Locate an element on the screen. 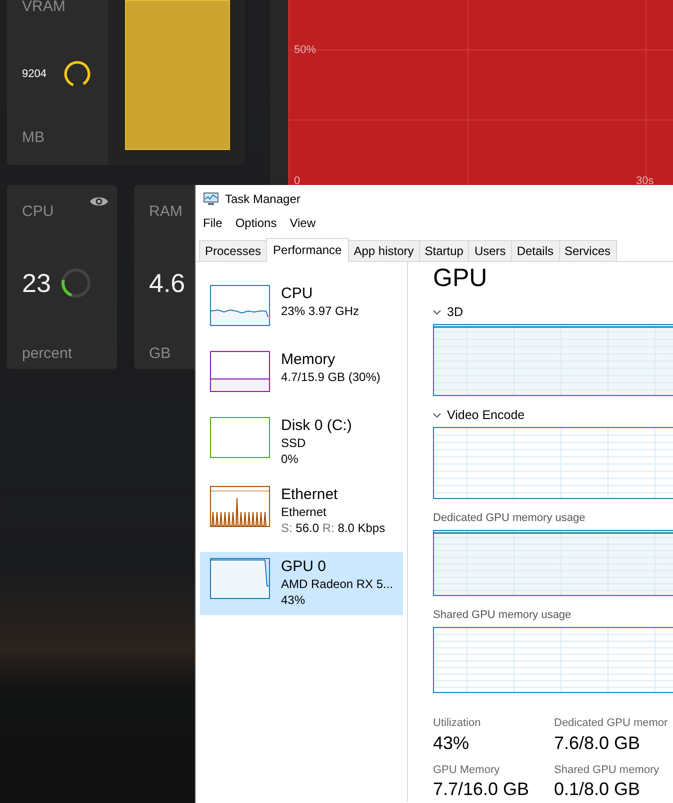  vram-label: VRAM is located at coordinates (44, 7).